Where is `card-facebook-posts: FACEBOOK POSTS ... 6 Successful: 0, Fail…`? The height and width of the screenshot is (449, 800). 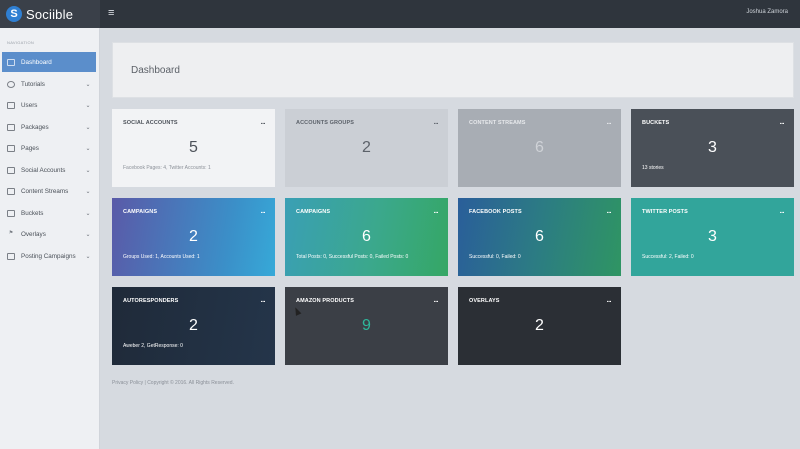
card-facebook-posts: FACEBOOK POSTS ... 6 Successful: 0, Fail… is located at coordinates (539, 237).